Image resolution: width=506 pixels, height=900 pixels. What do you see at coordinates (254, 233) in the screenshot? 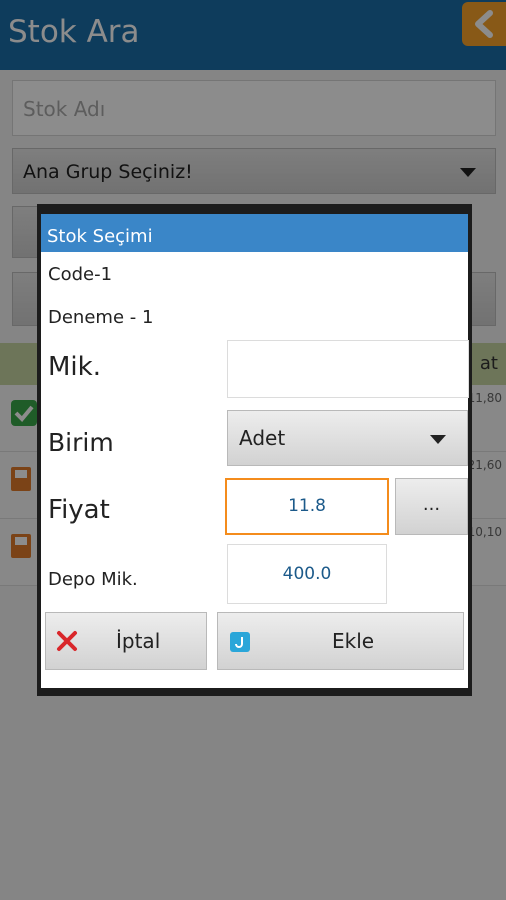
I see `dialog-title-bar: Stok Seçimi` at bounding box center [254, 233].